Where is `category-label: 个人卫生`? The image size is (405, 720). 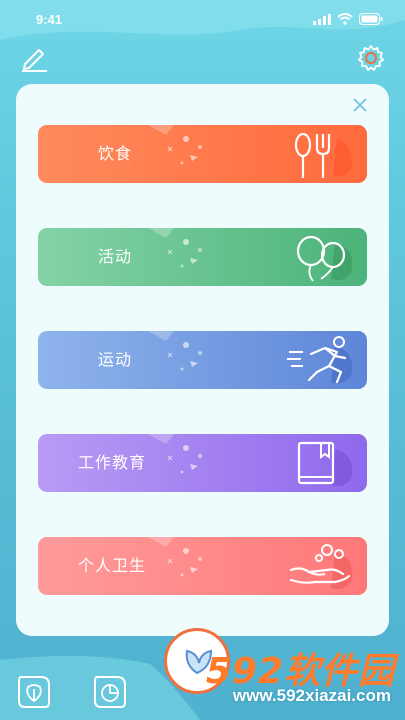 category-label: 个人卫生 is located at coordinates (112, 565).